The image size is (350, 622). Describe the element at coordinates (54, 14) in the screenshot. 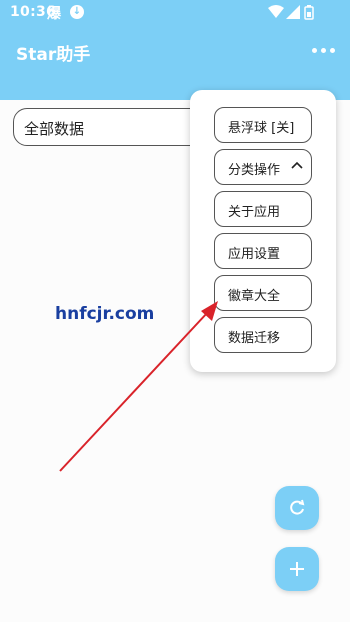

I see `status-app-badge: 爆` at that location.